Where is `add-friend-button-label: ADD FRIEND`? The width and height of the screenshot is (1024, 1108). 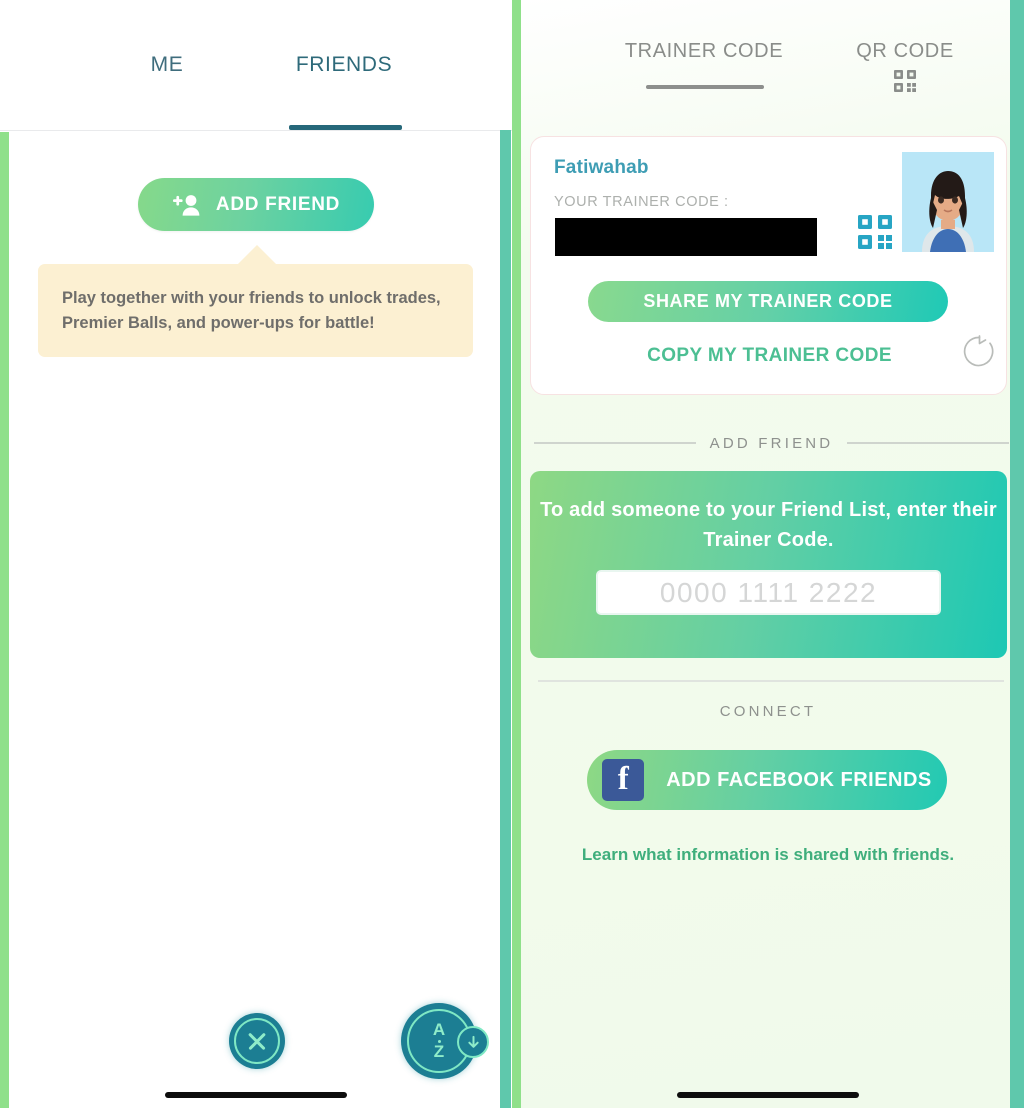
add-friend-button-label: ADD FRIEND is located at coordinates (278, 204).